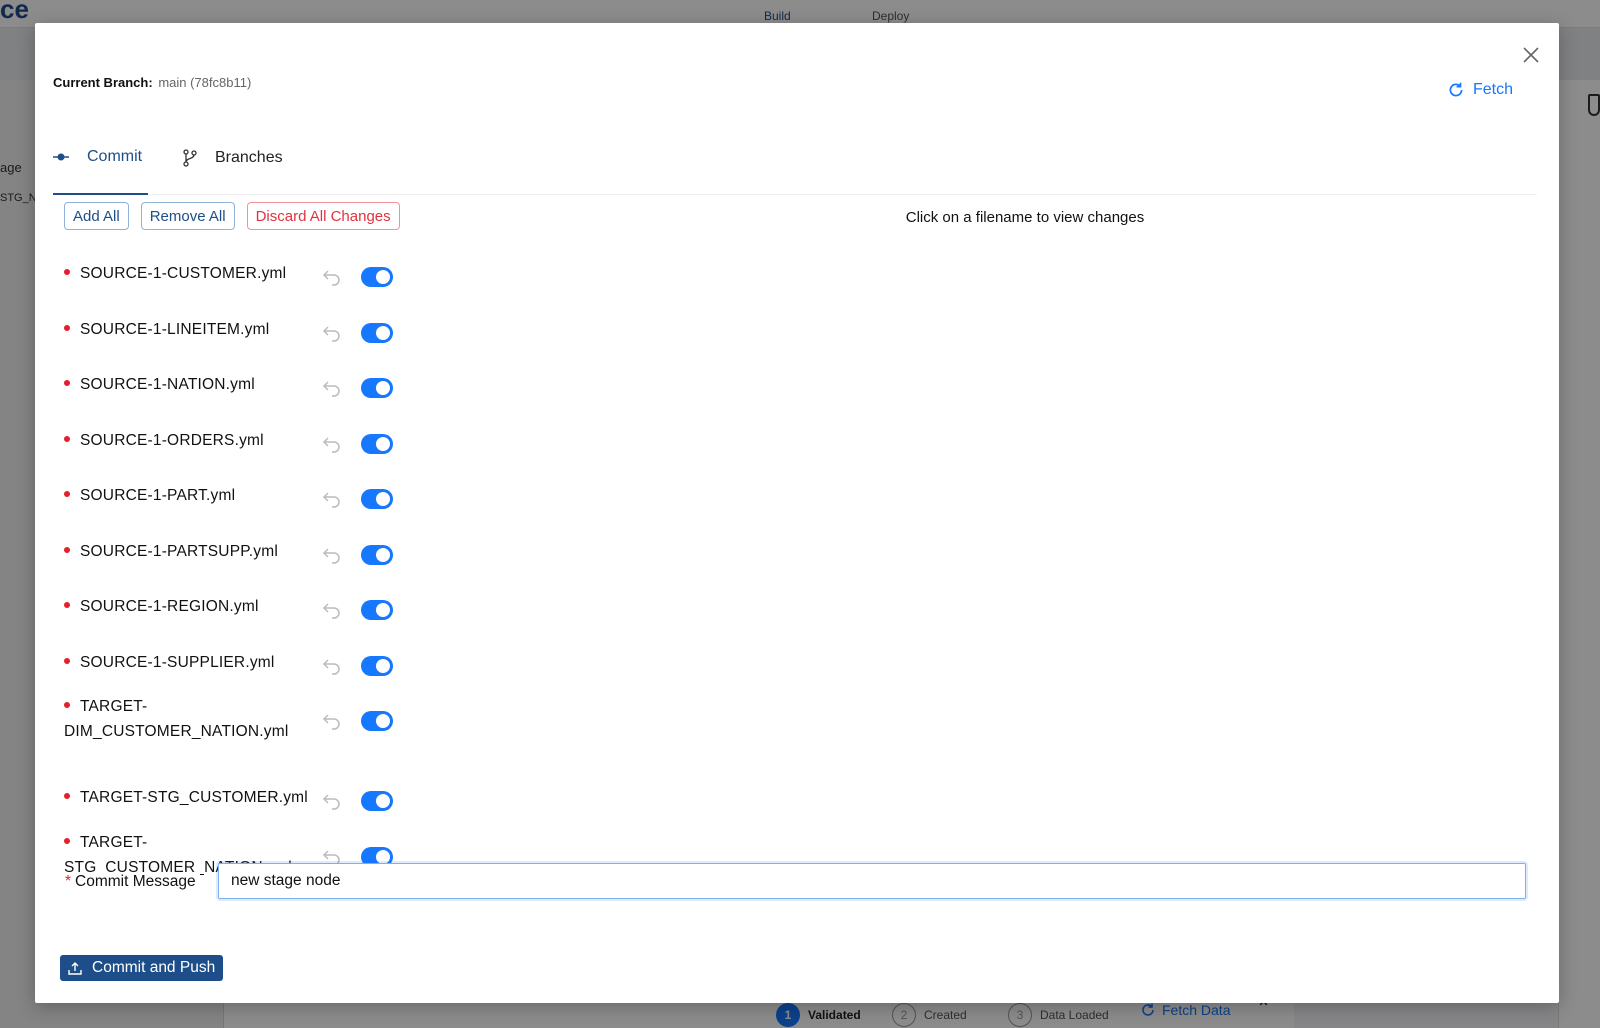 The height and width of the screenshot is (1028, 1600). I want to click on commit-icon, so click(61, 157).